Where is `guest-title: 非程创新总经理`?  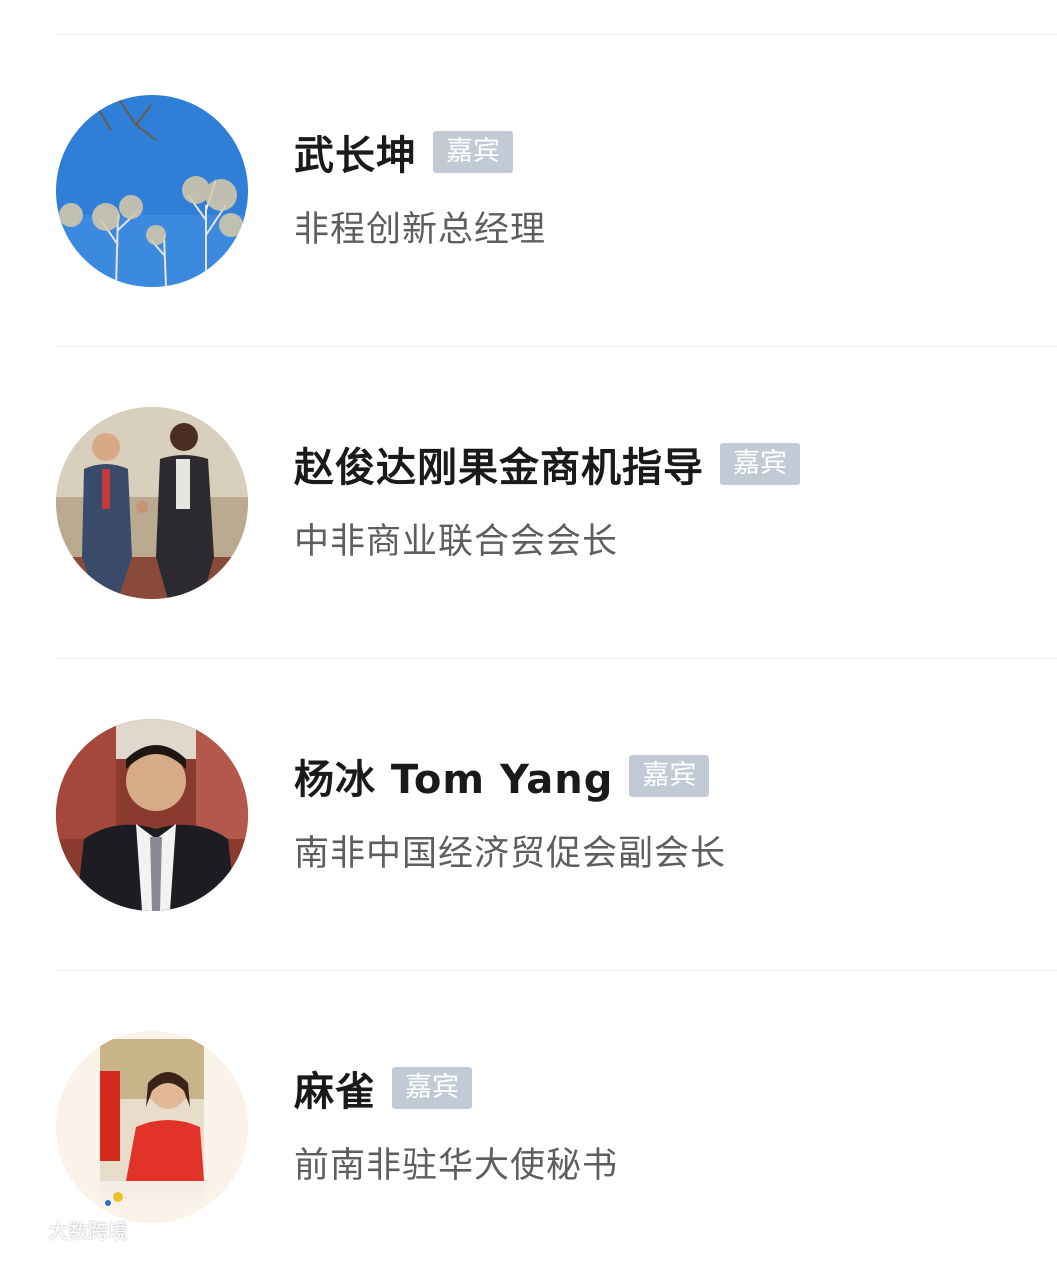 guest-title: 非程创新总经理 is located at coordinates (420, 230).